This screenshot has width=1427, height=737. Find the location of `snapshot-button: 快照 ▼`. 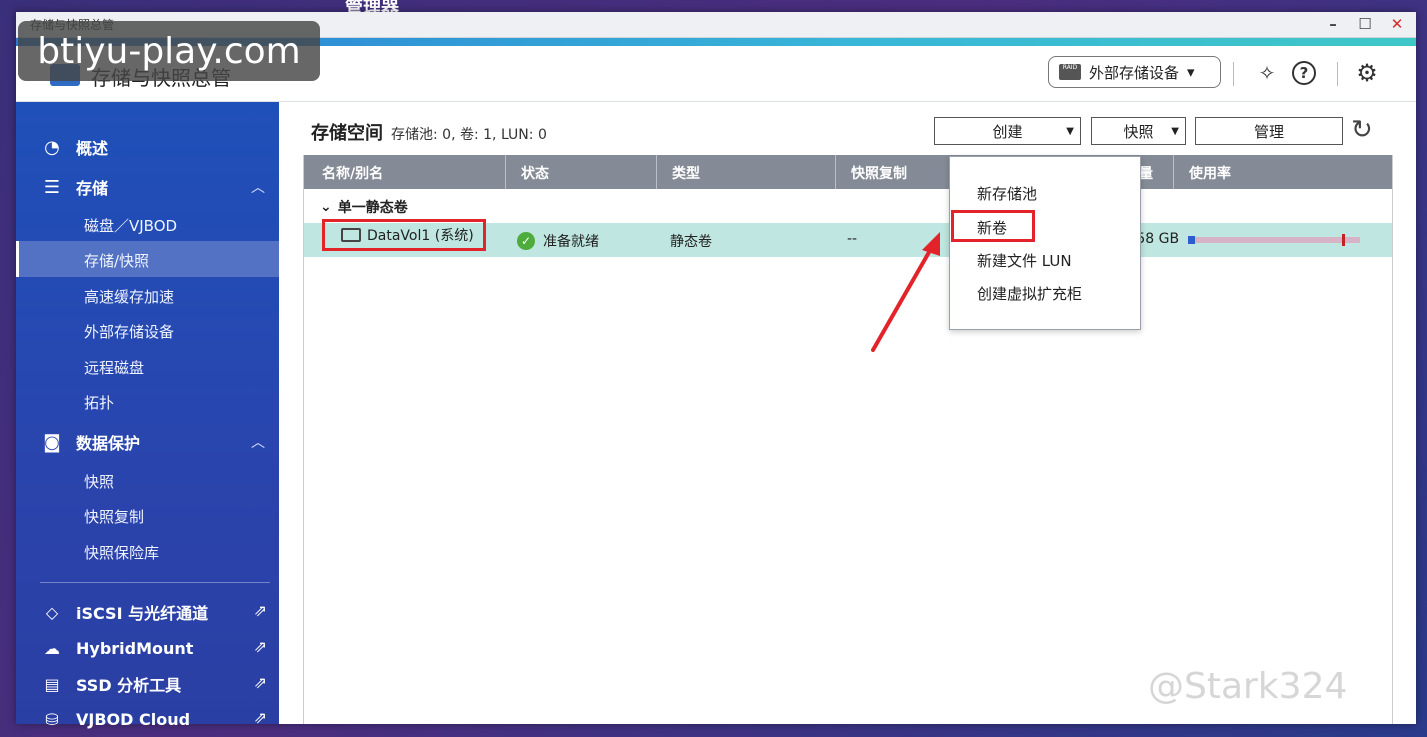

snapshot-button: 快照 ▼ is located at coordinates (1138, 131).